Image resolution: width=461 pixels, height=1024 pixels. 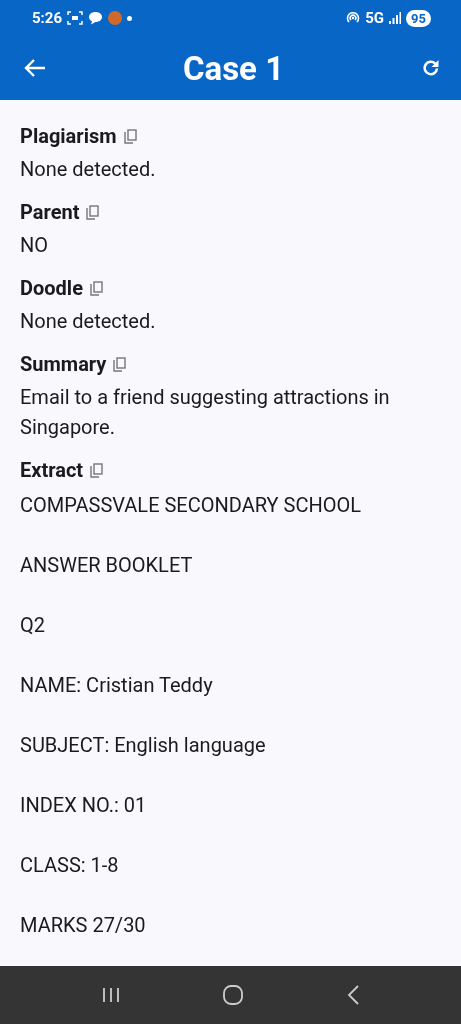 I want to click on extract-line: CLASS: 1-8, so click(x=70, y=865).